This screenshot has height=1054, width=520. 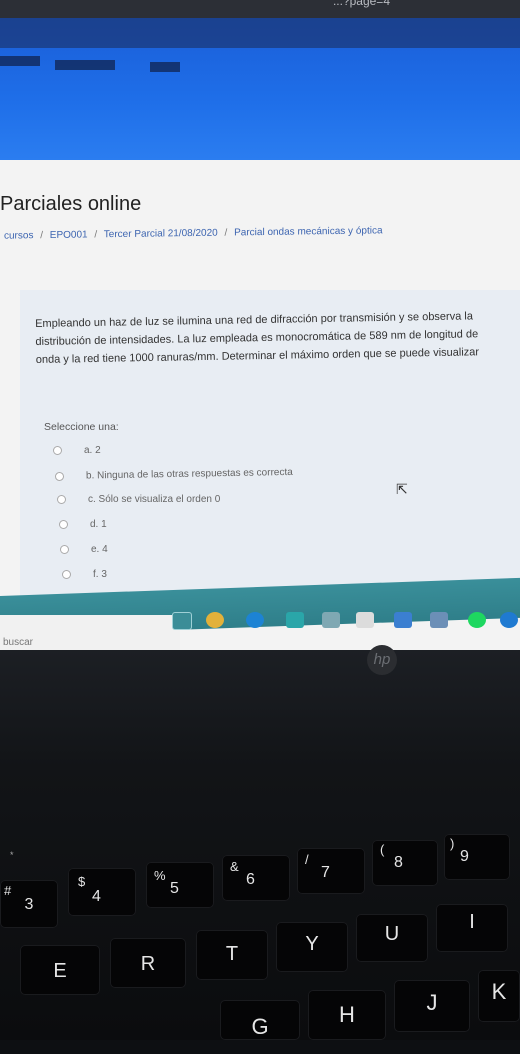 What do you see at coordinates (180, 885) in the screenshot?
I see `key-5: % 5` at bounding box center [180, 885].